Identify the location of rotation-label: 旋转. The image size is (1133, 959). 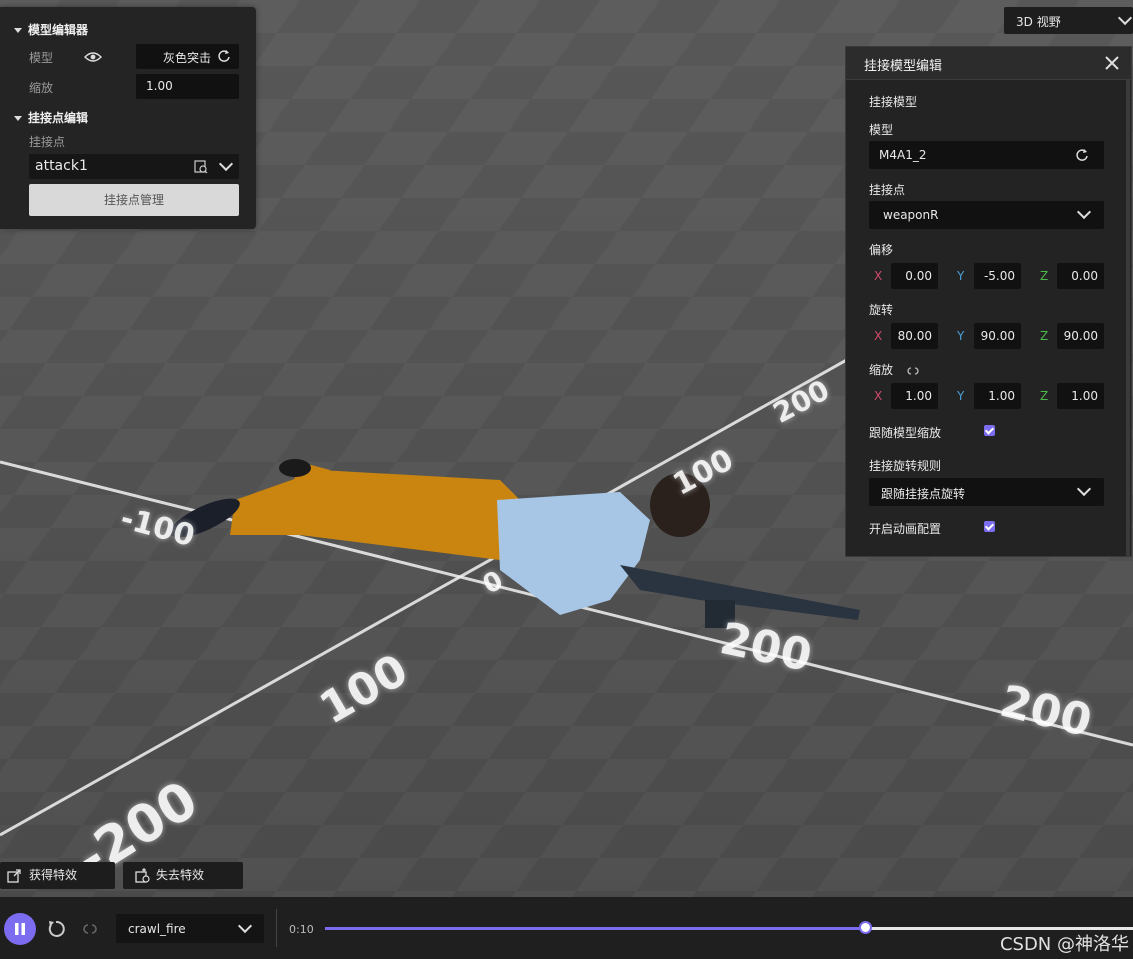
(881, 310).